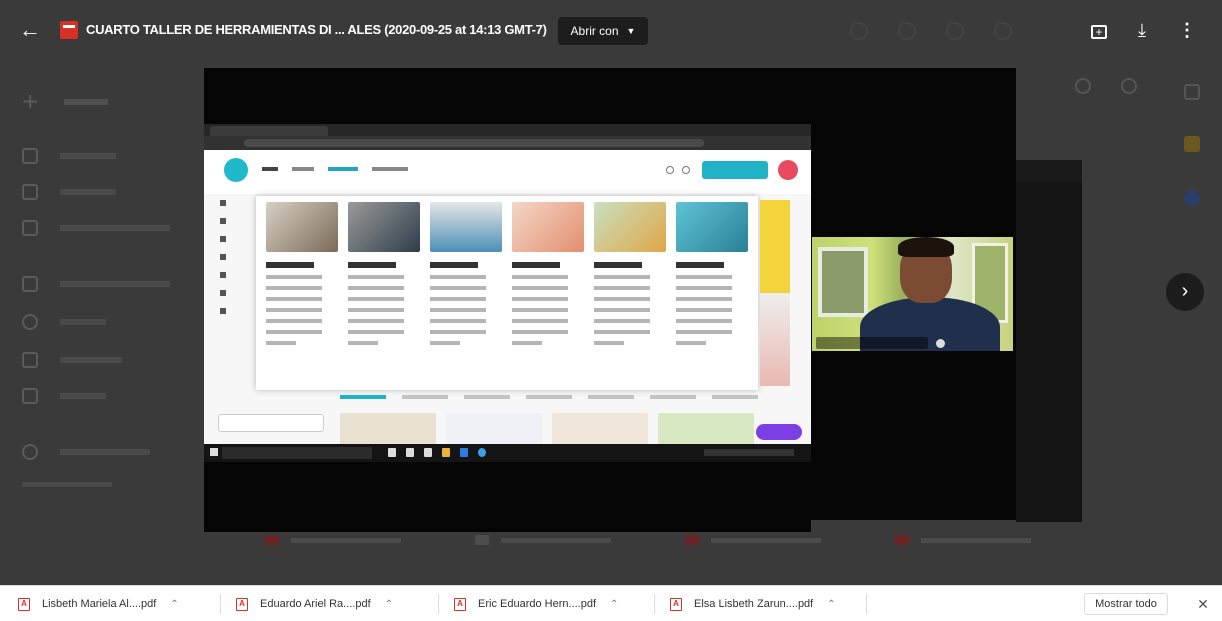 The height and width of the screenshot is (621, 1222). Describe the element at coordinates (30, 192) in the screenshot. I see `computer-icon` at that location.